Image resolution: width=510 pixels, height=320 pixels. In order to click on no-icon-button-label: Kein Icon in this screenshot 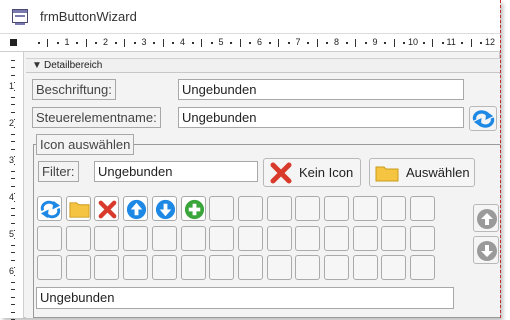, I will do `click(326, 172)`.